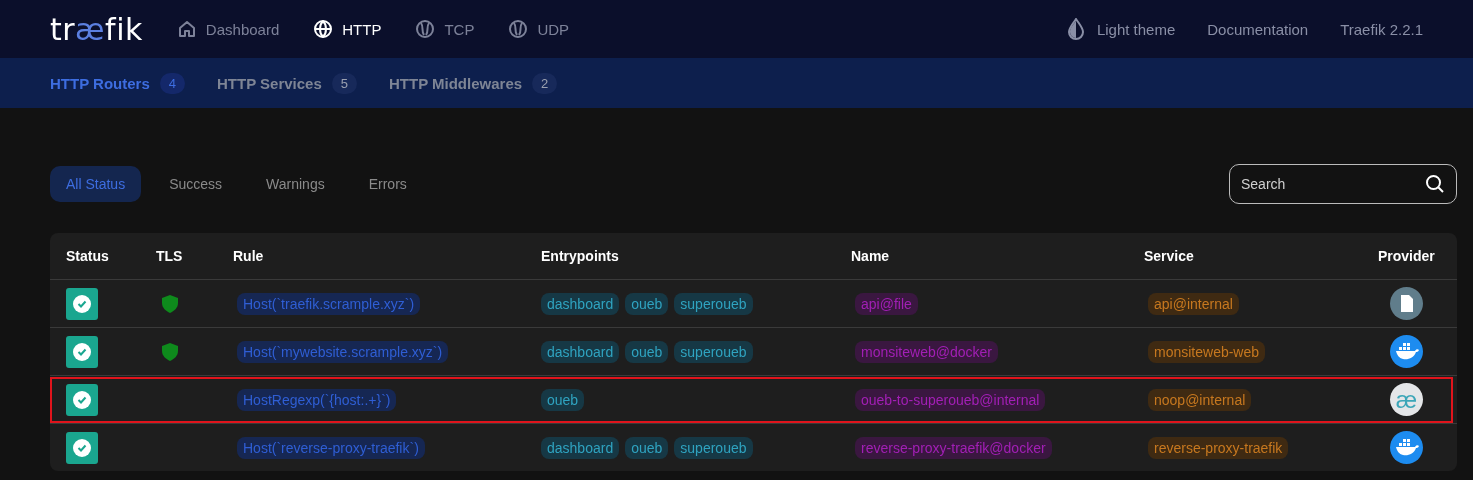 The image size is (1473, 480). What do you see at coordinates (347, 29) in the screenshot?
I see `nav-tab: HTTP` at bounding box center [347, 29].